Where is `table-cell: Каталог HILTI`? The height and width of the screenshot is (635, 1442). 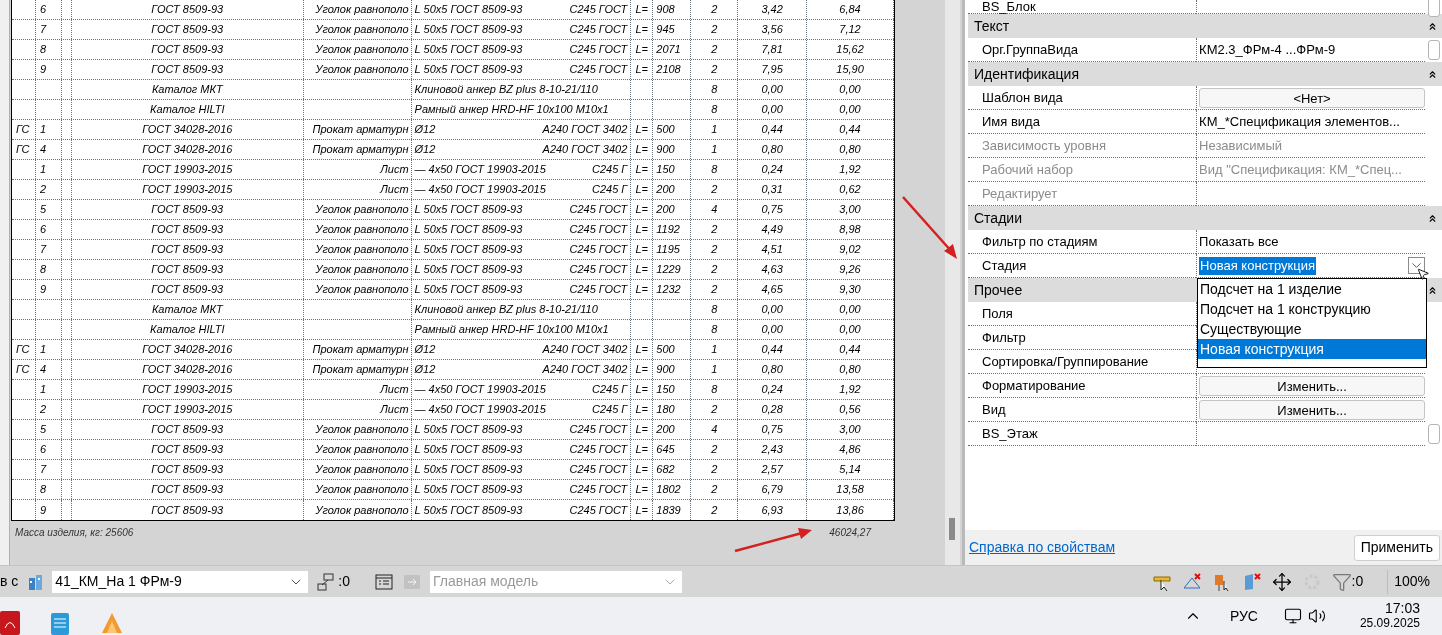
table-cell: Каталог HILTI is located at coordinates (187, 329).